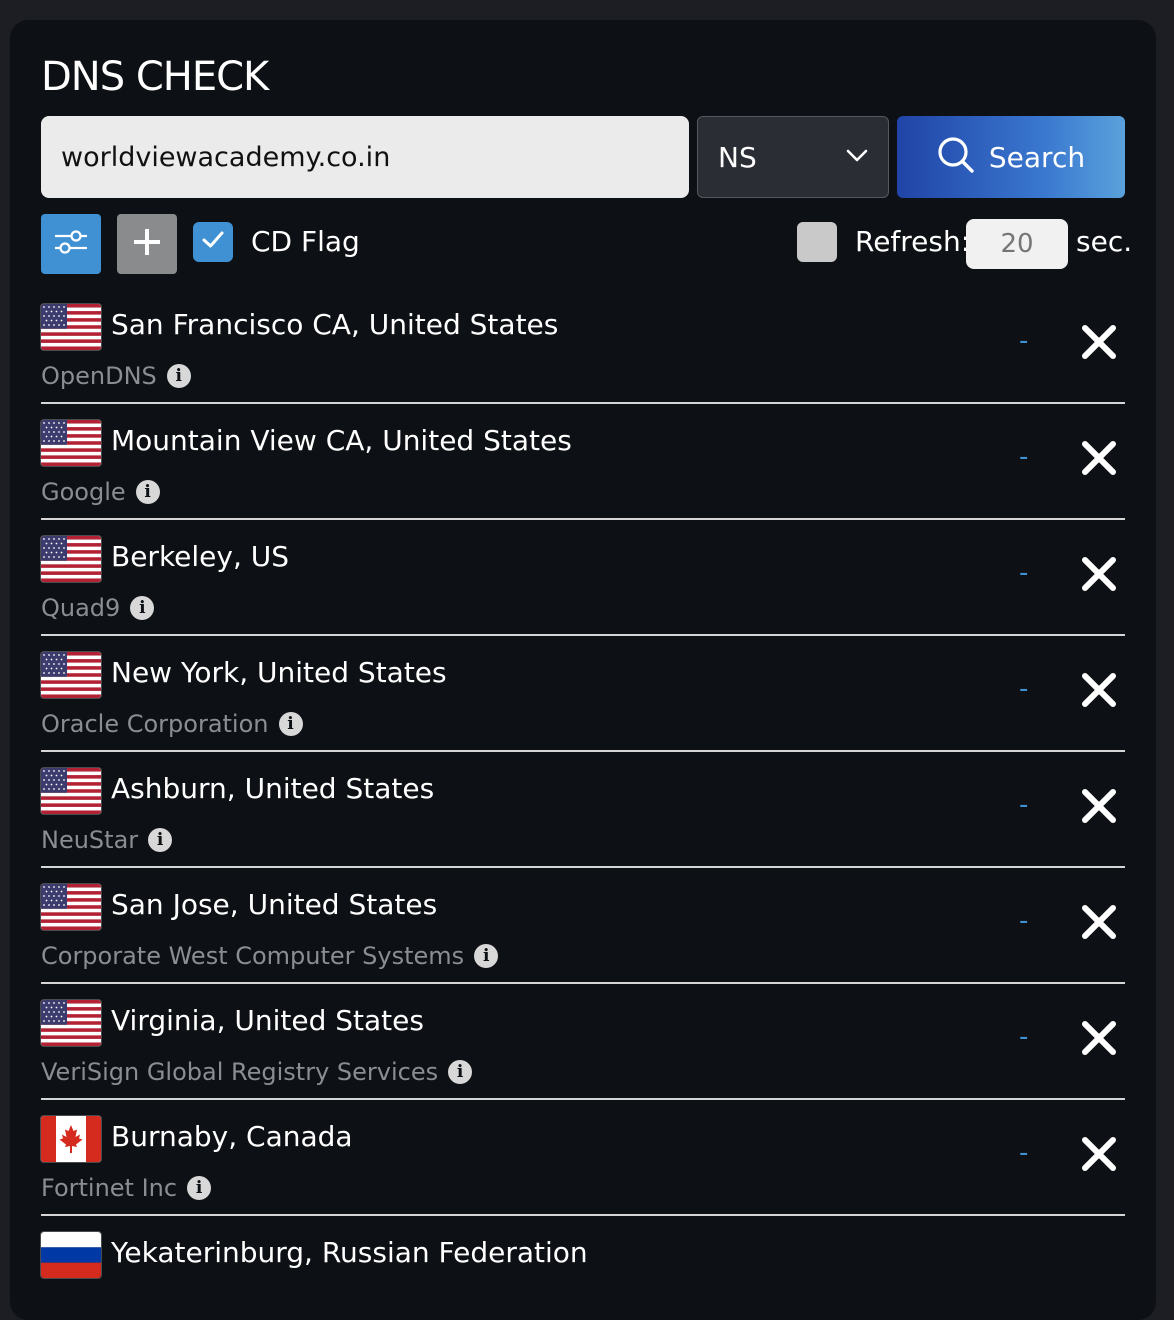  I want to click on server-provider-name: VeriSign Global Registry Services, so click(240, 1072).